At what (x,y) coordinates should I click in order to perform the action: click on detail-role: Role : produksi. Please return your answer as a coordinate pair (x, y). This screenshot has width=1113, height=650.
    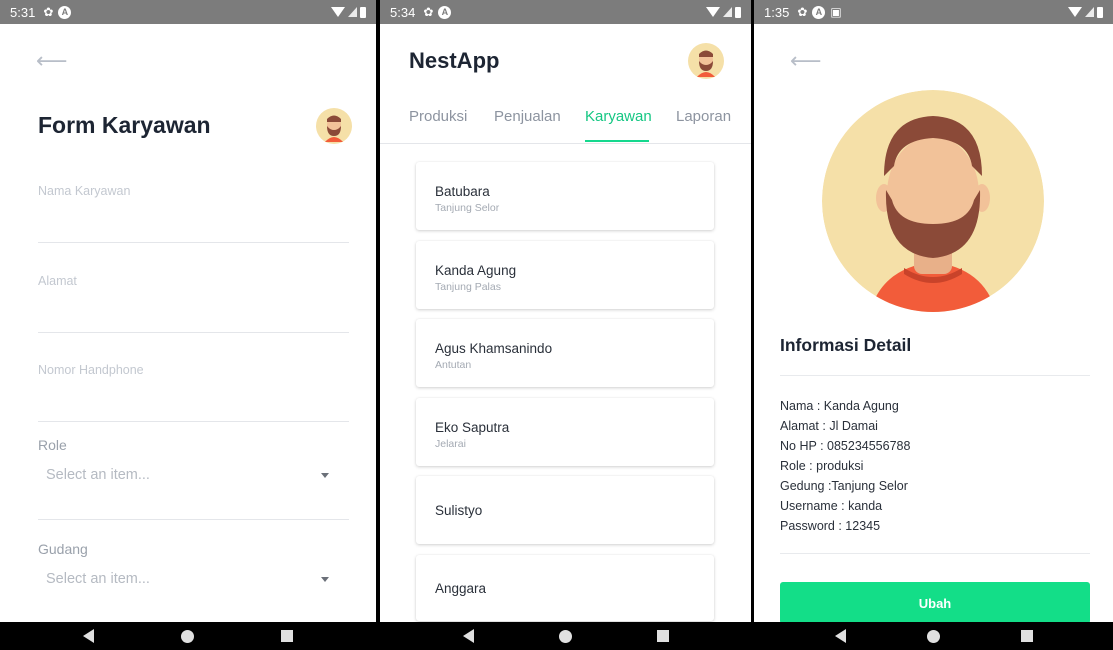
    Looking at the image, I should click on (822, 466).